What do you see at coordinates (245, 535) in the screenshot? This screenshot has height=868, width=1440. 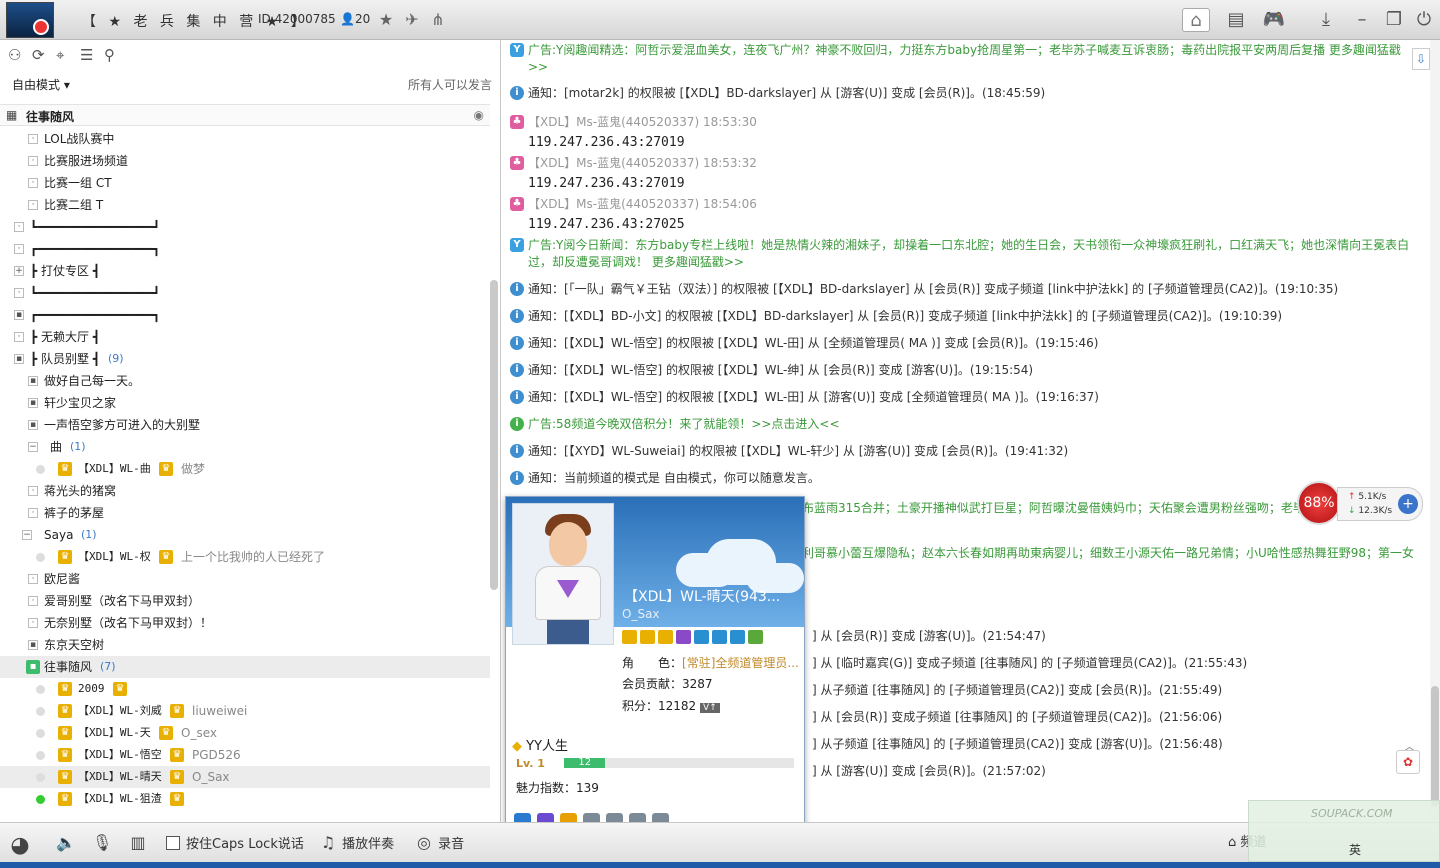 I see `channel-row: − Saya (1)` at bounding box center [245, 535].